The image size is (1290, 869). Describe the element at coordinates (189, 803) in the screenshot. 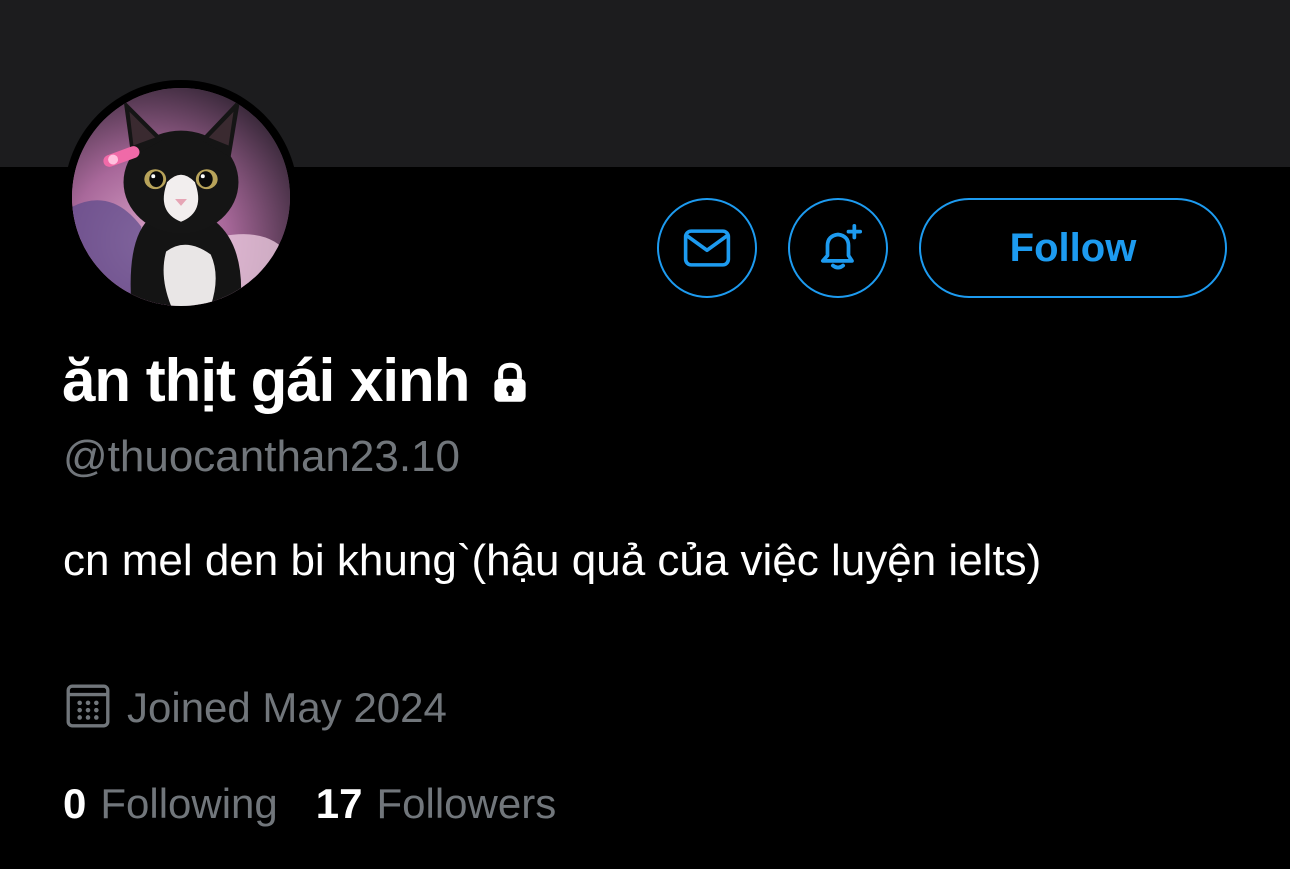

I see `following-label: Following` at that location.